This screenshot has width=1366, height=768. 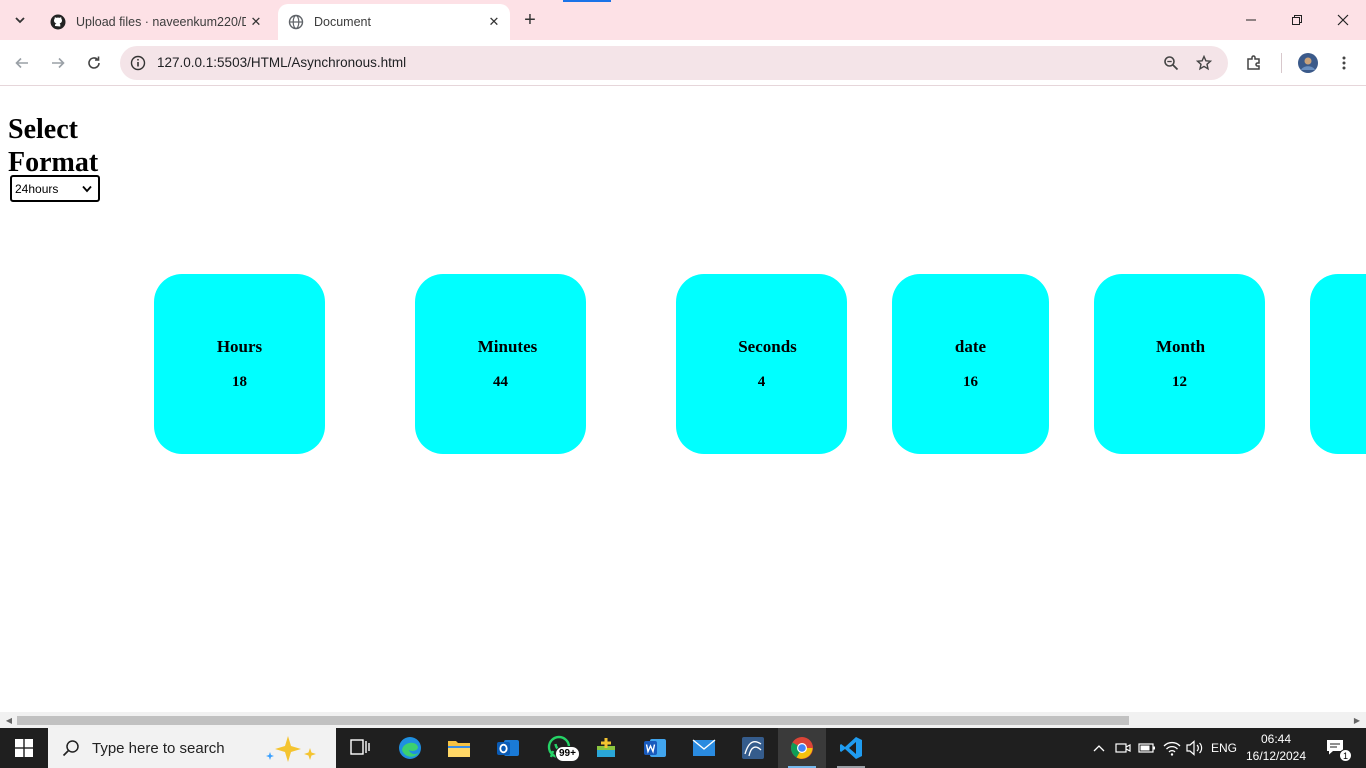 I want to click on card-value: 44, so click(x=500, y=382).